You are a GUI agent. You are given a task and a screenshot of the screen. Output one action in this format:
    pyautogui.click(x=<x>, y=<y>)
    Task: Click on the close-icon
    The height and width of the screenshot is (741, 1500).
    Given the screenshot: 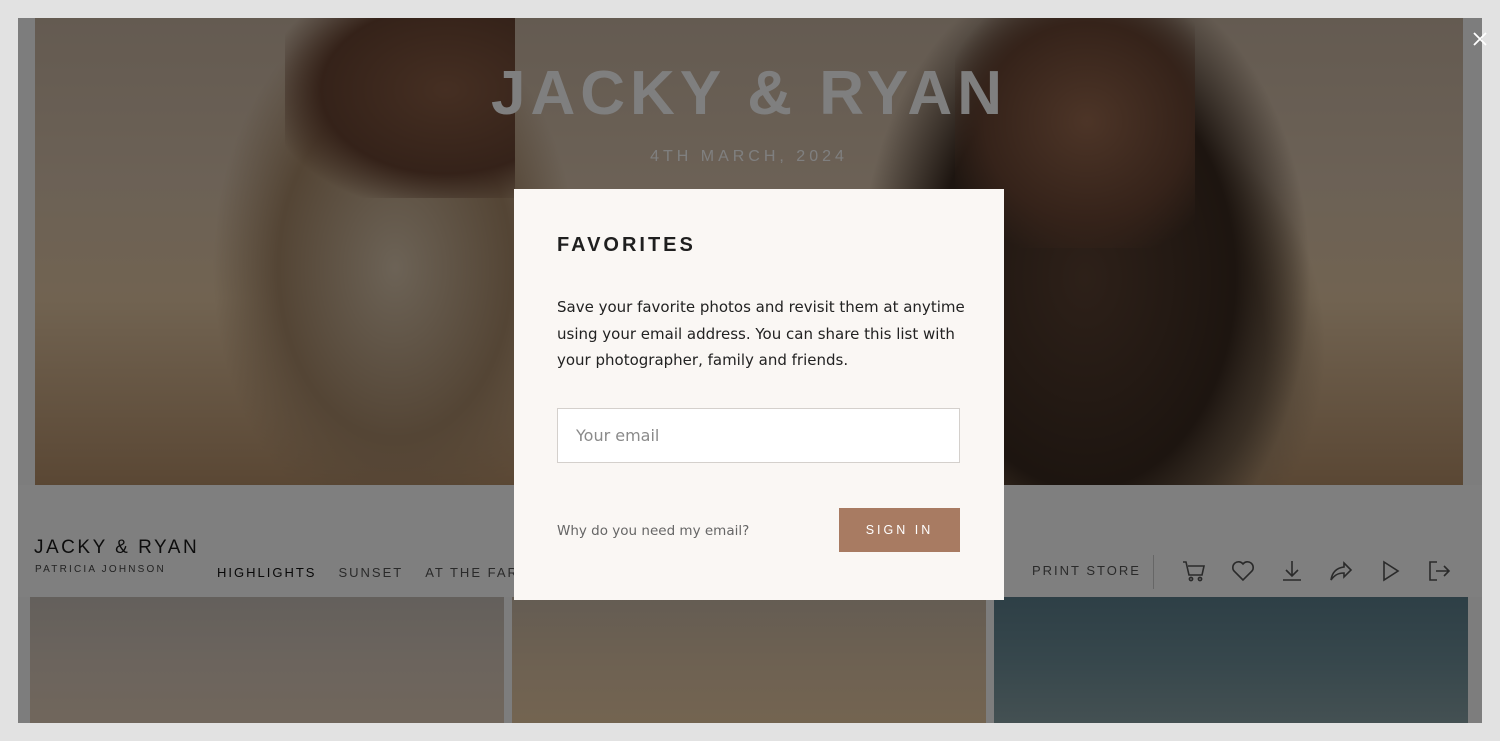 What is the action you would take?
    pyautogui.click(x=1479, y=39)
    